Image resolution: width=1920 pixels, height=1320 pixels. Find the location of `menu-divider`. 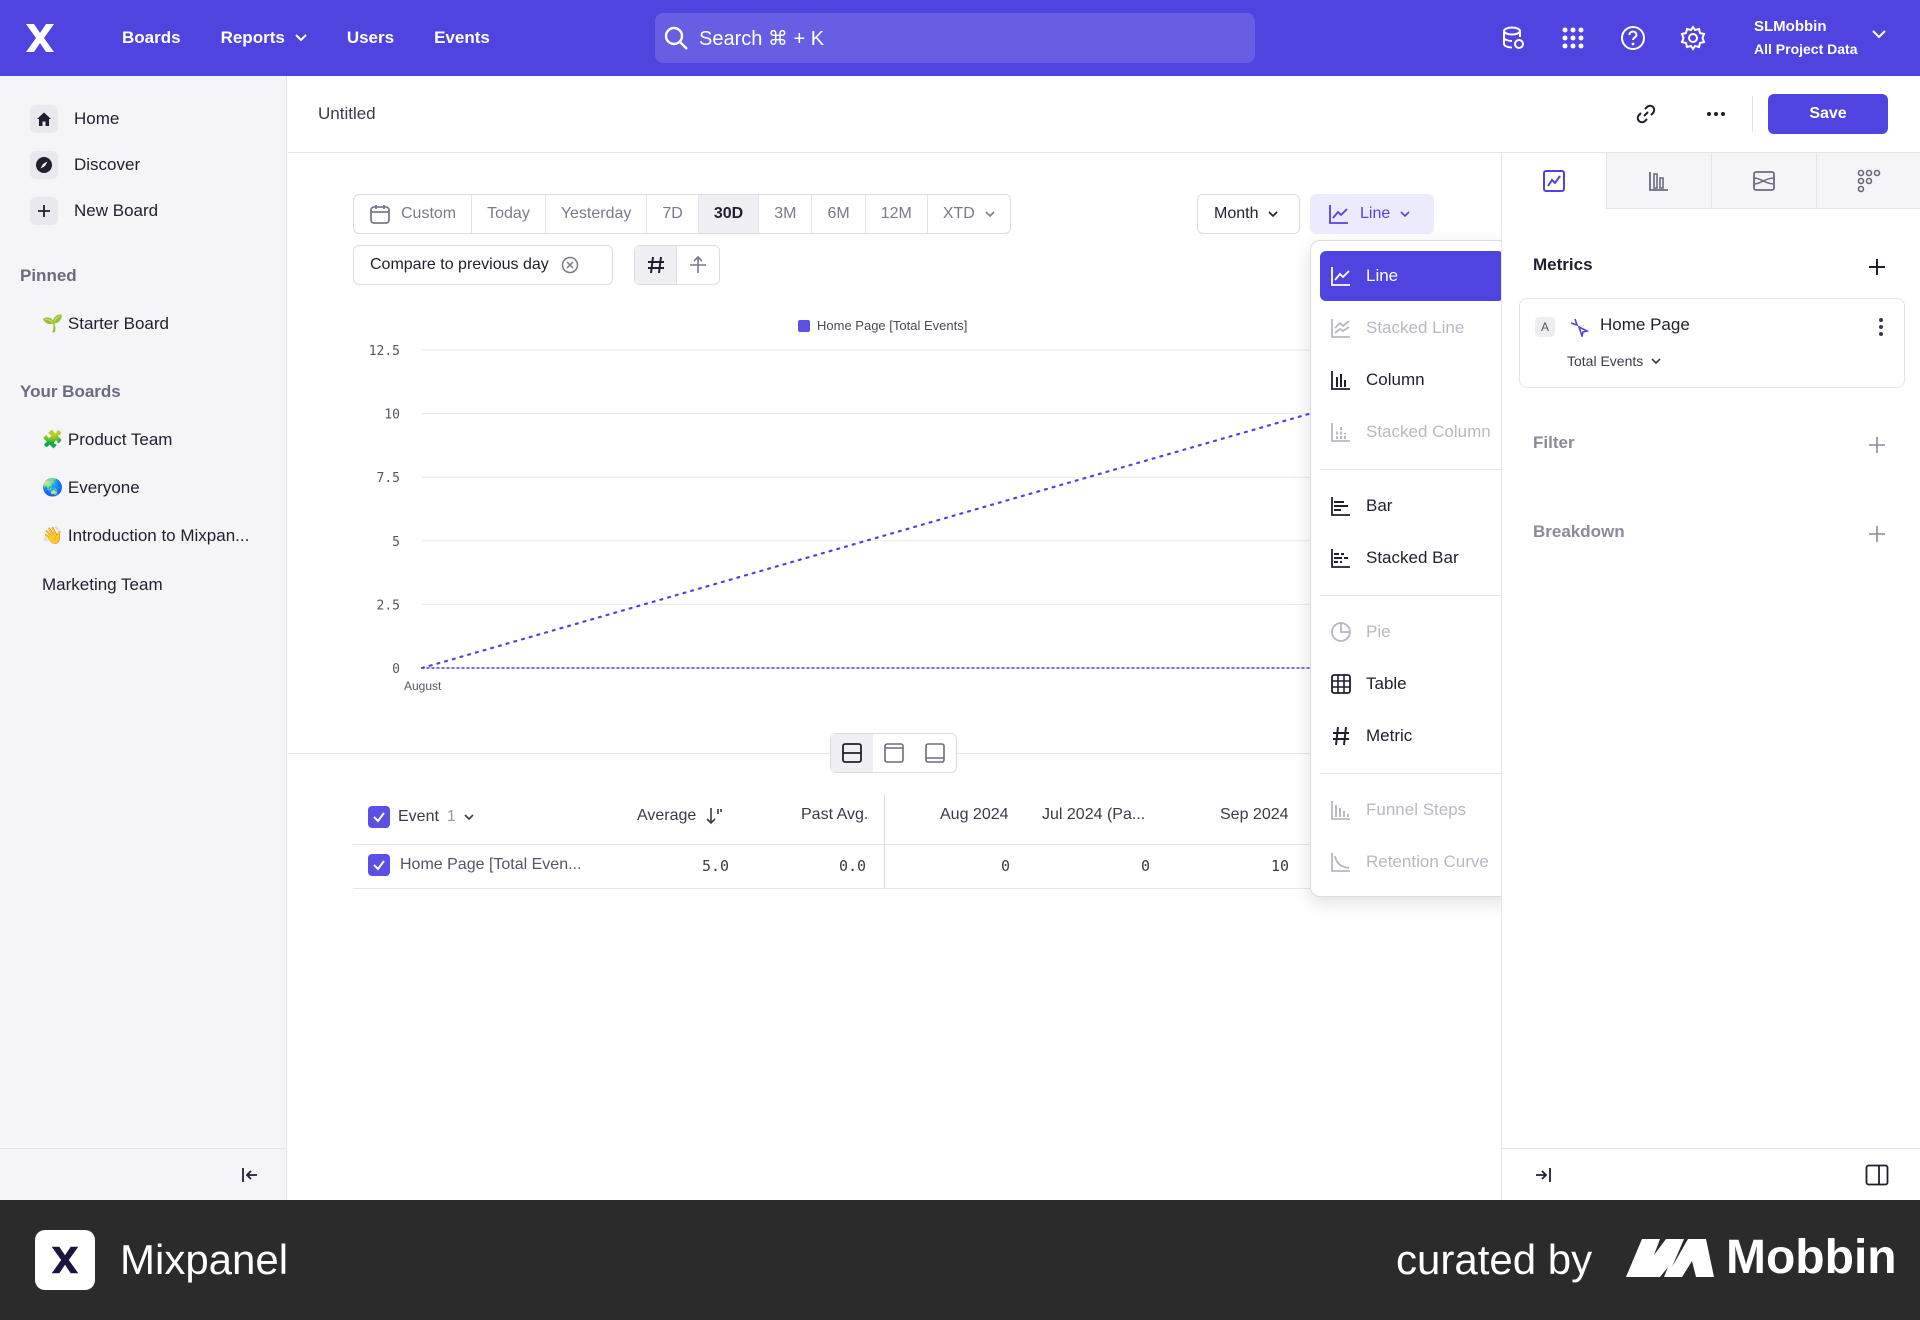

menu-divider is located at coordinates (1412, 595).